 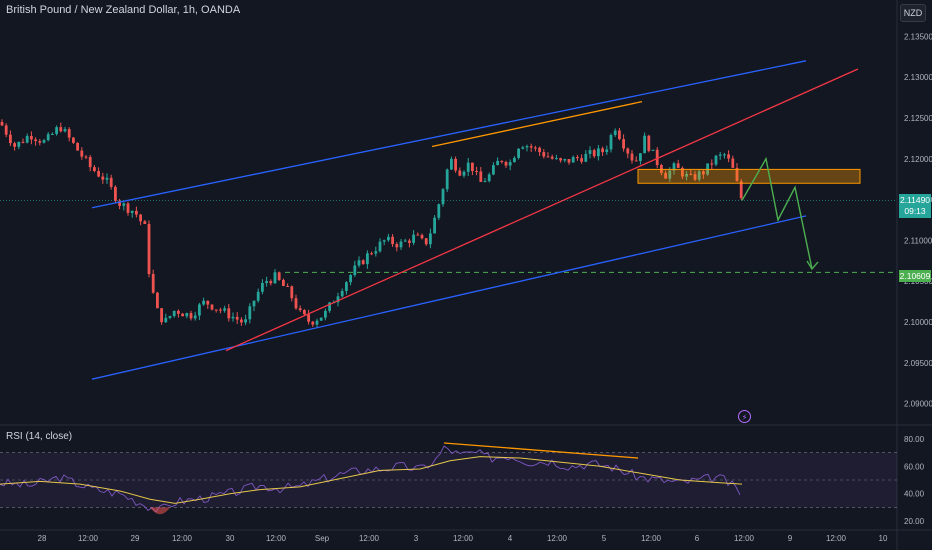 What do you see at coordinates (918, 240) in the screenshot?
I see `price-tick-label: 2.11000` at bounding box center [918, 240].